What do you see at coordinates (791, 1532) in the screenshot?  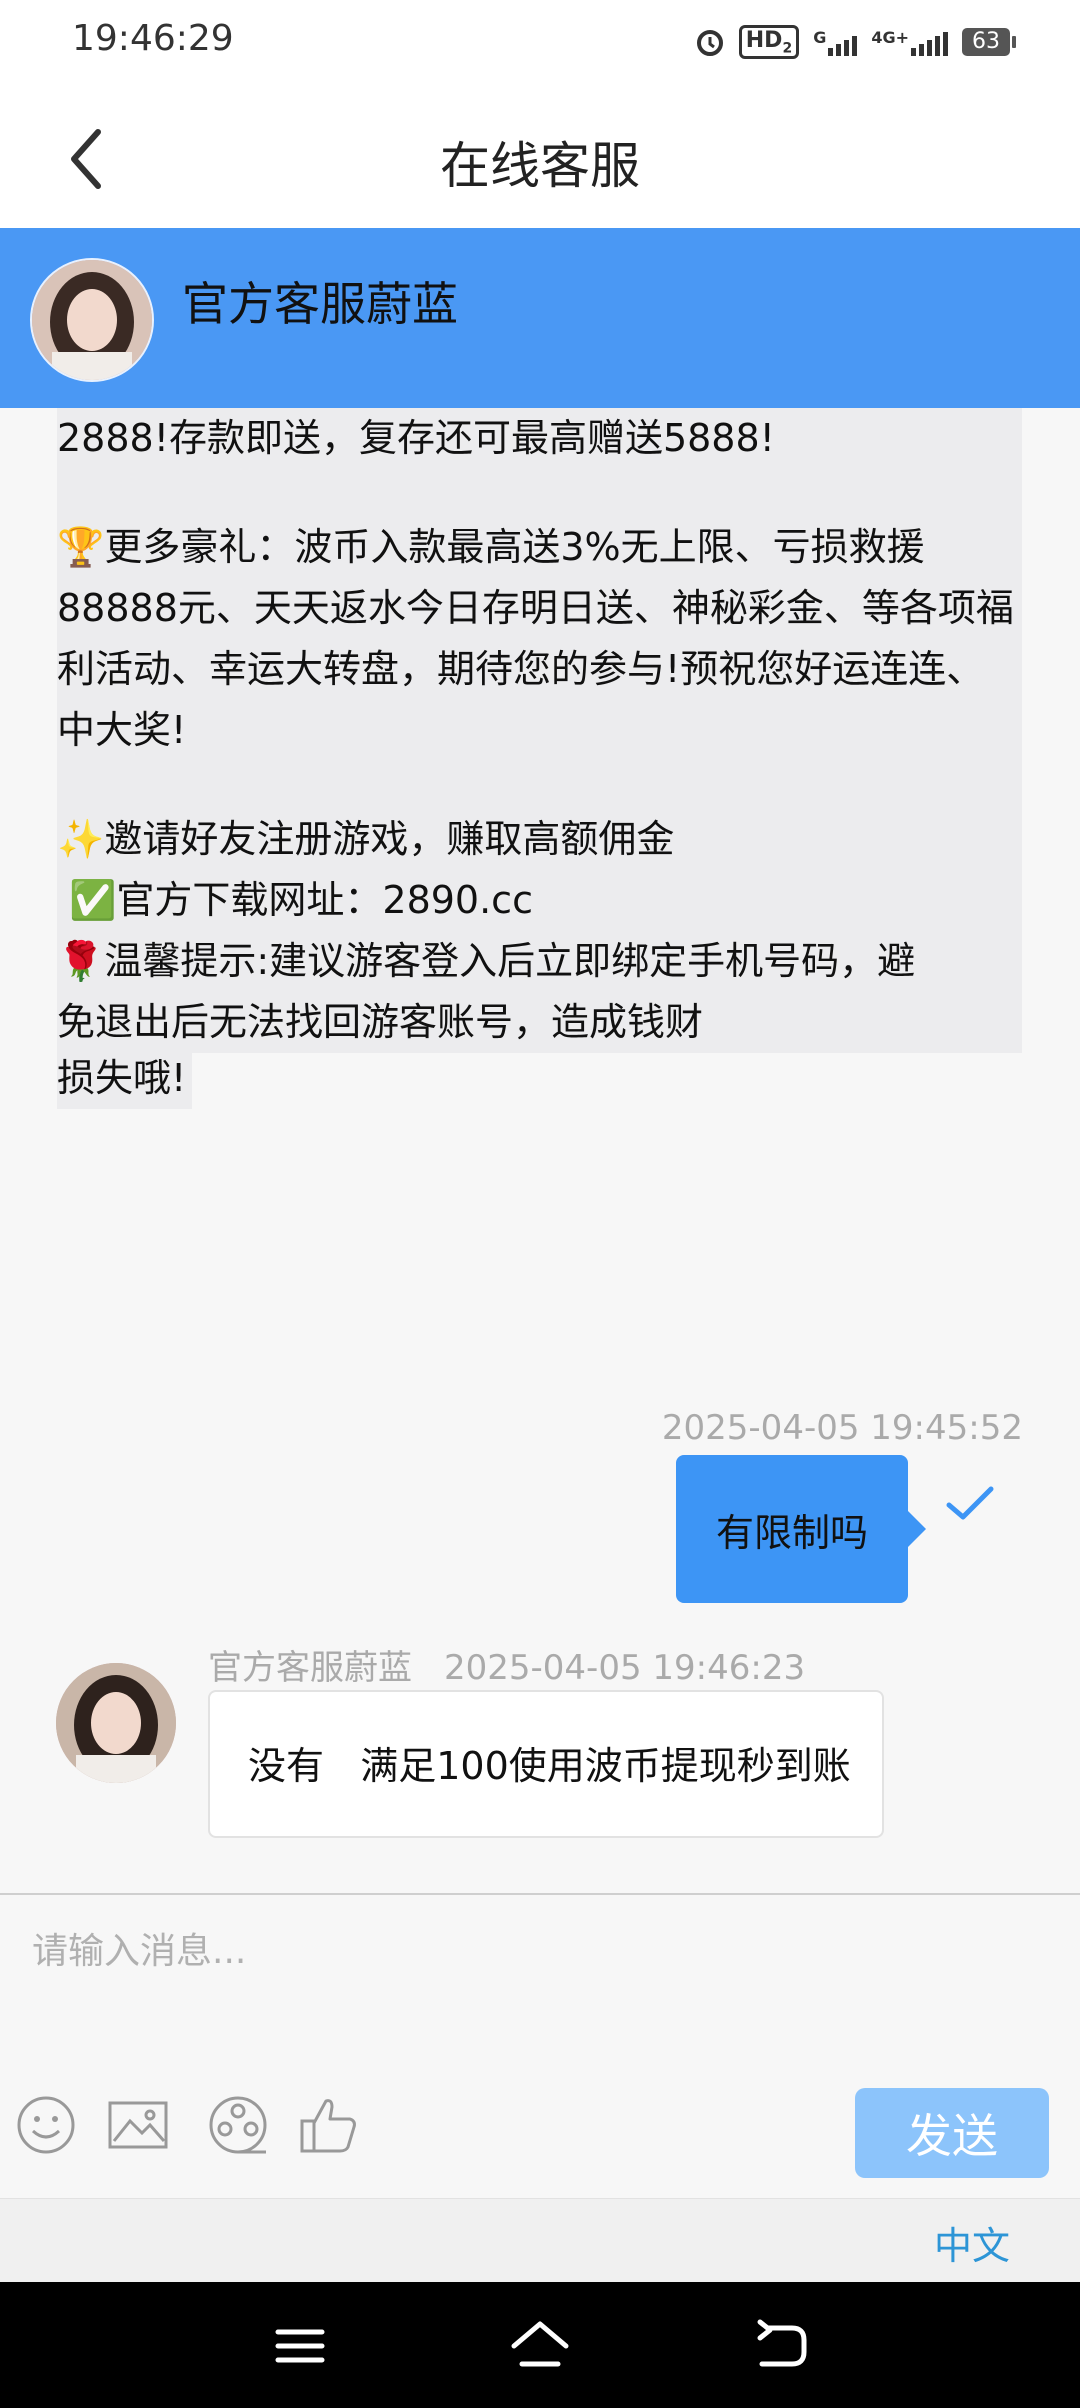 I see `user-message-text: 有限制吗` at bounding box center [791, 1532].